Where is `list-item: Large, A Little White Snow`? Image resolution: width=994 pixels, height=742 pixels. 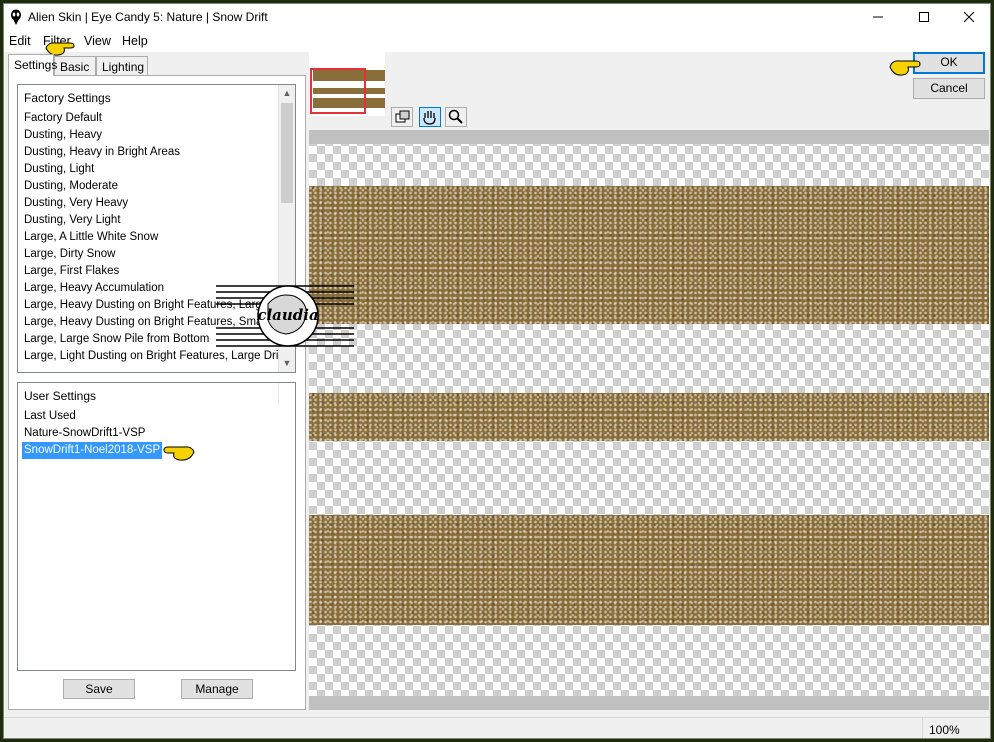 list-item: Large, A Little White Snow is located at coordinates (91, 237).